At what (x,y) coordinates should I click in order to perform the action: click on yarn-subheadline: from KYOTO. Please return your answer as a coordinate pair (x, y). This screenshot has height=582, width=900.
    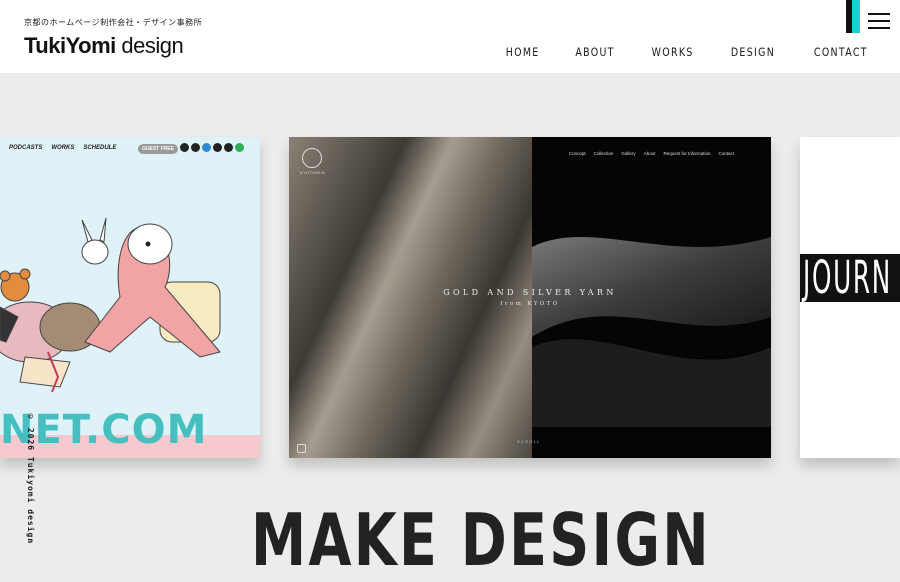
    Looking at the image, I should click on (530, 304).